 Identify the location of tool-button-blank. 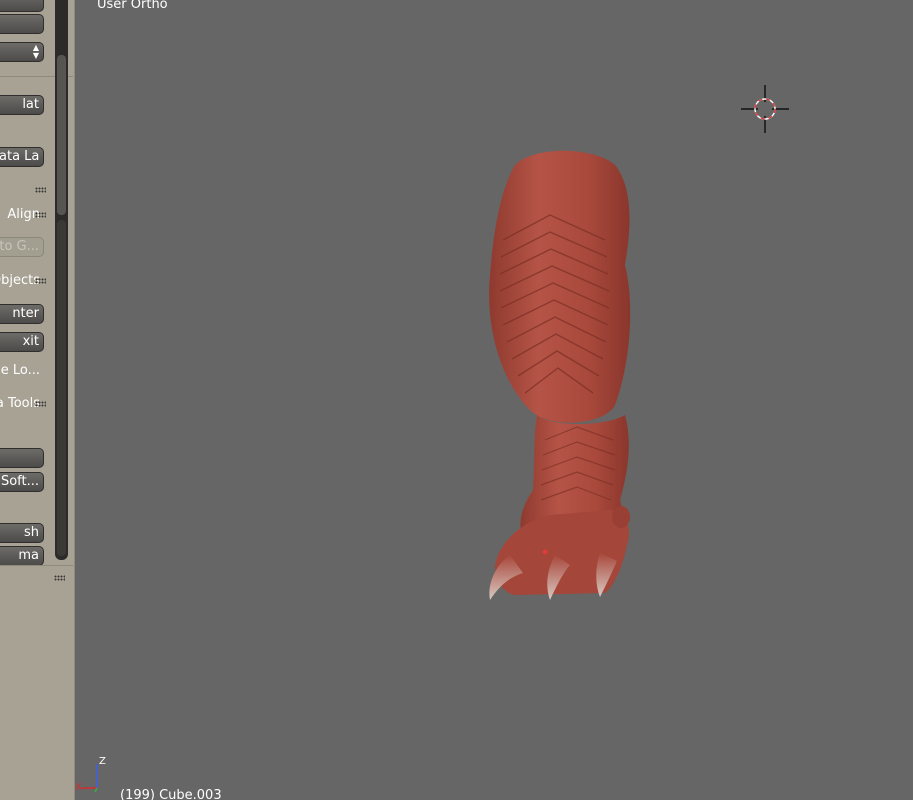
(22, 24).